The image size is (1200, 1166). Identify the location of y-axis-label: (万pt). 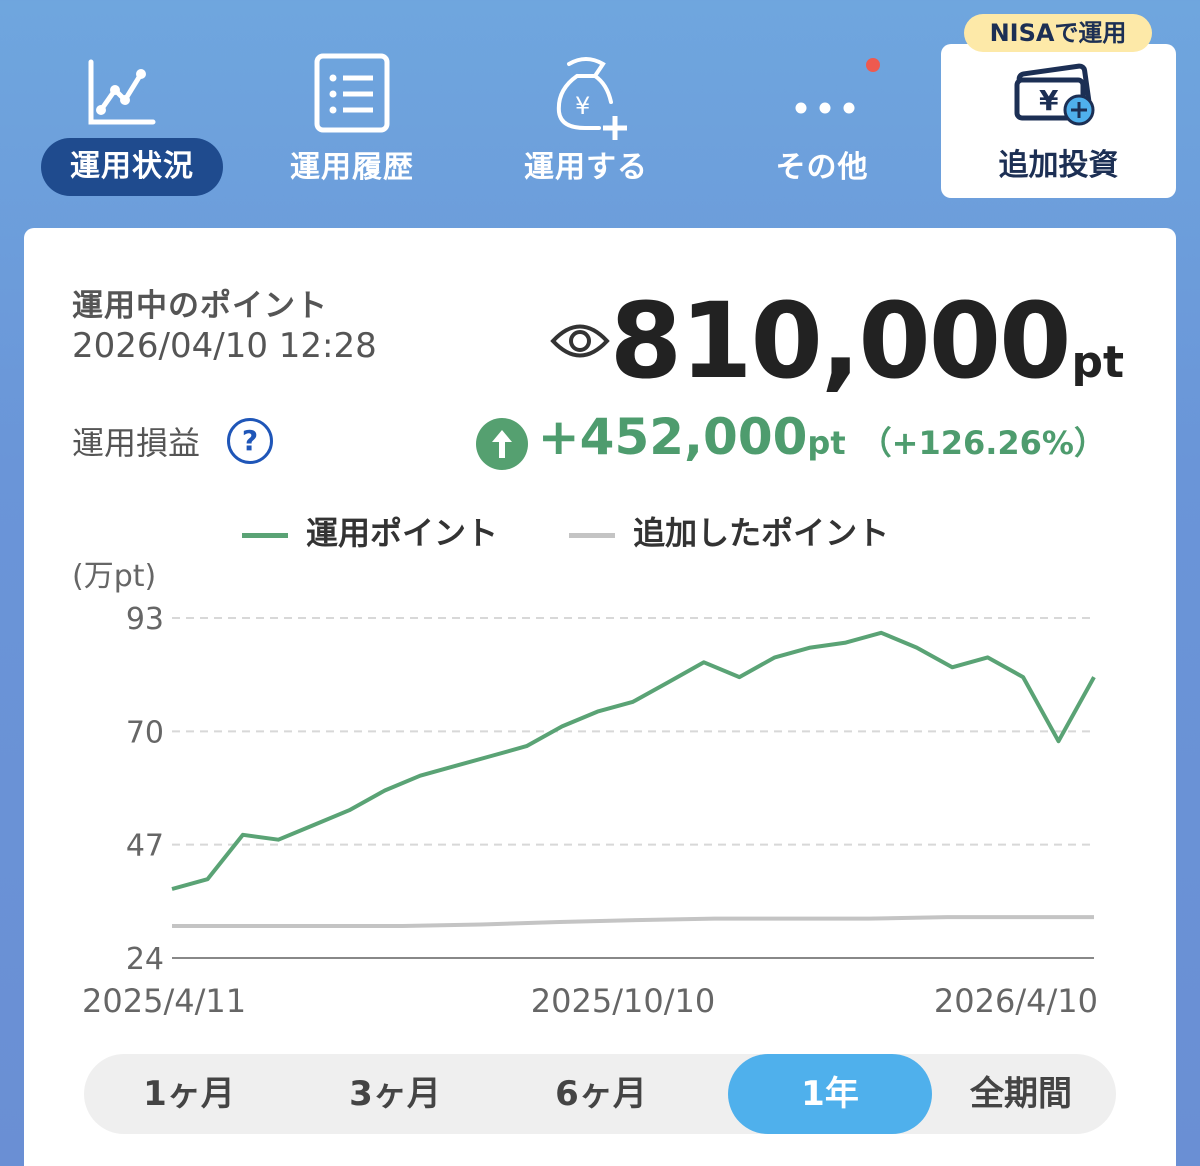
(114, 576).